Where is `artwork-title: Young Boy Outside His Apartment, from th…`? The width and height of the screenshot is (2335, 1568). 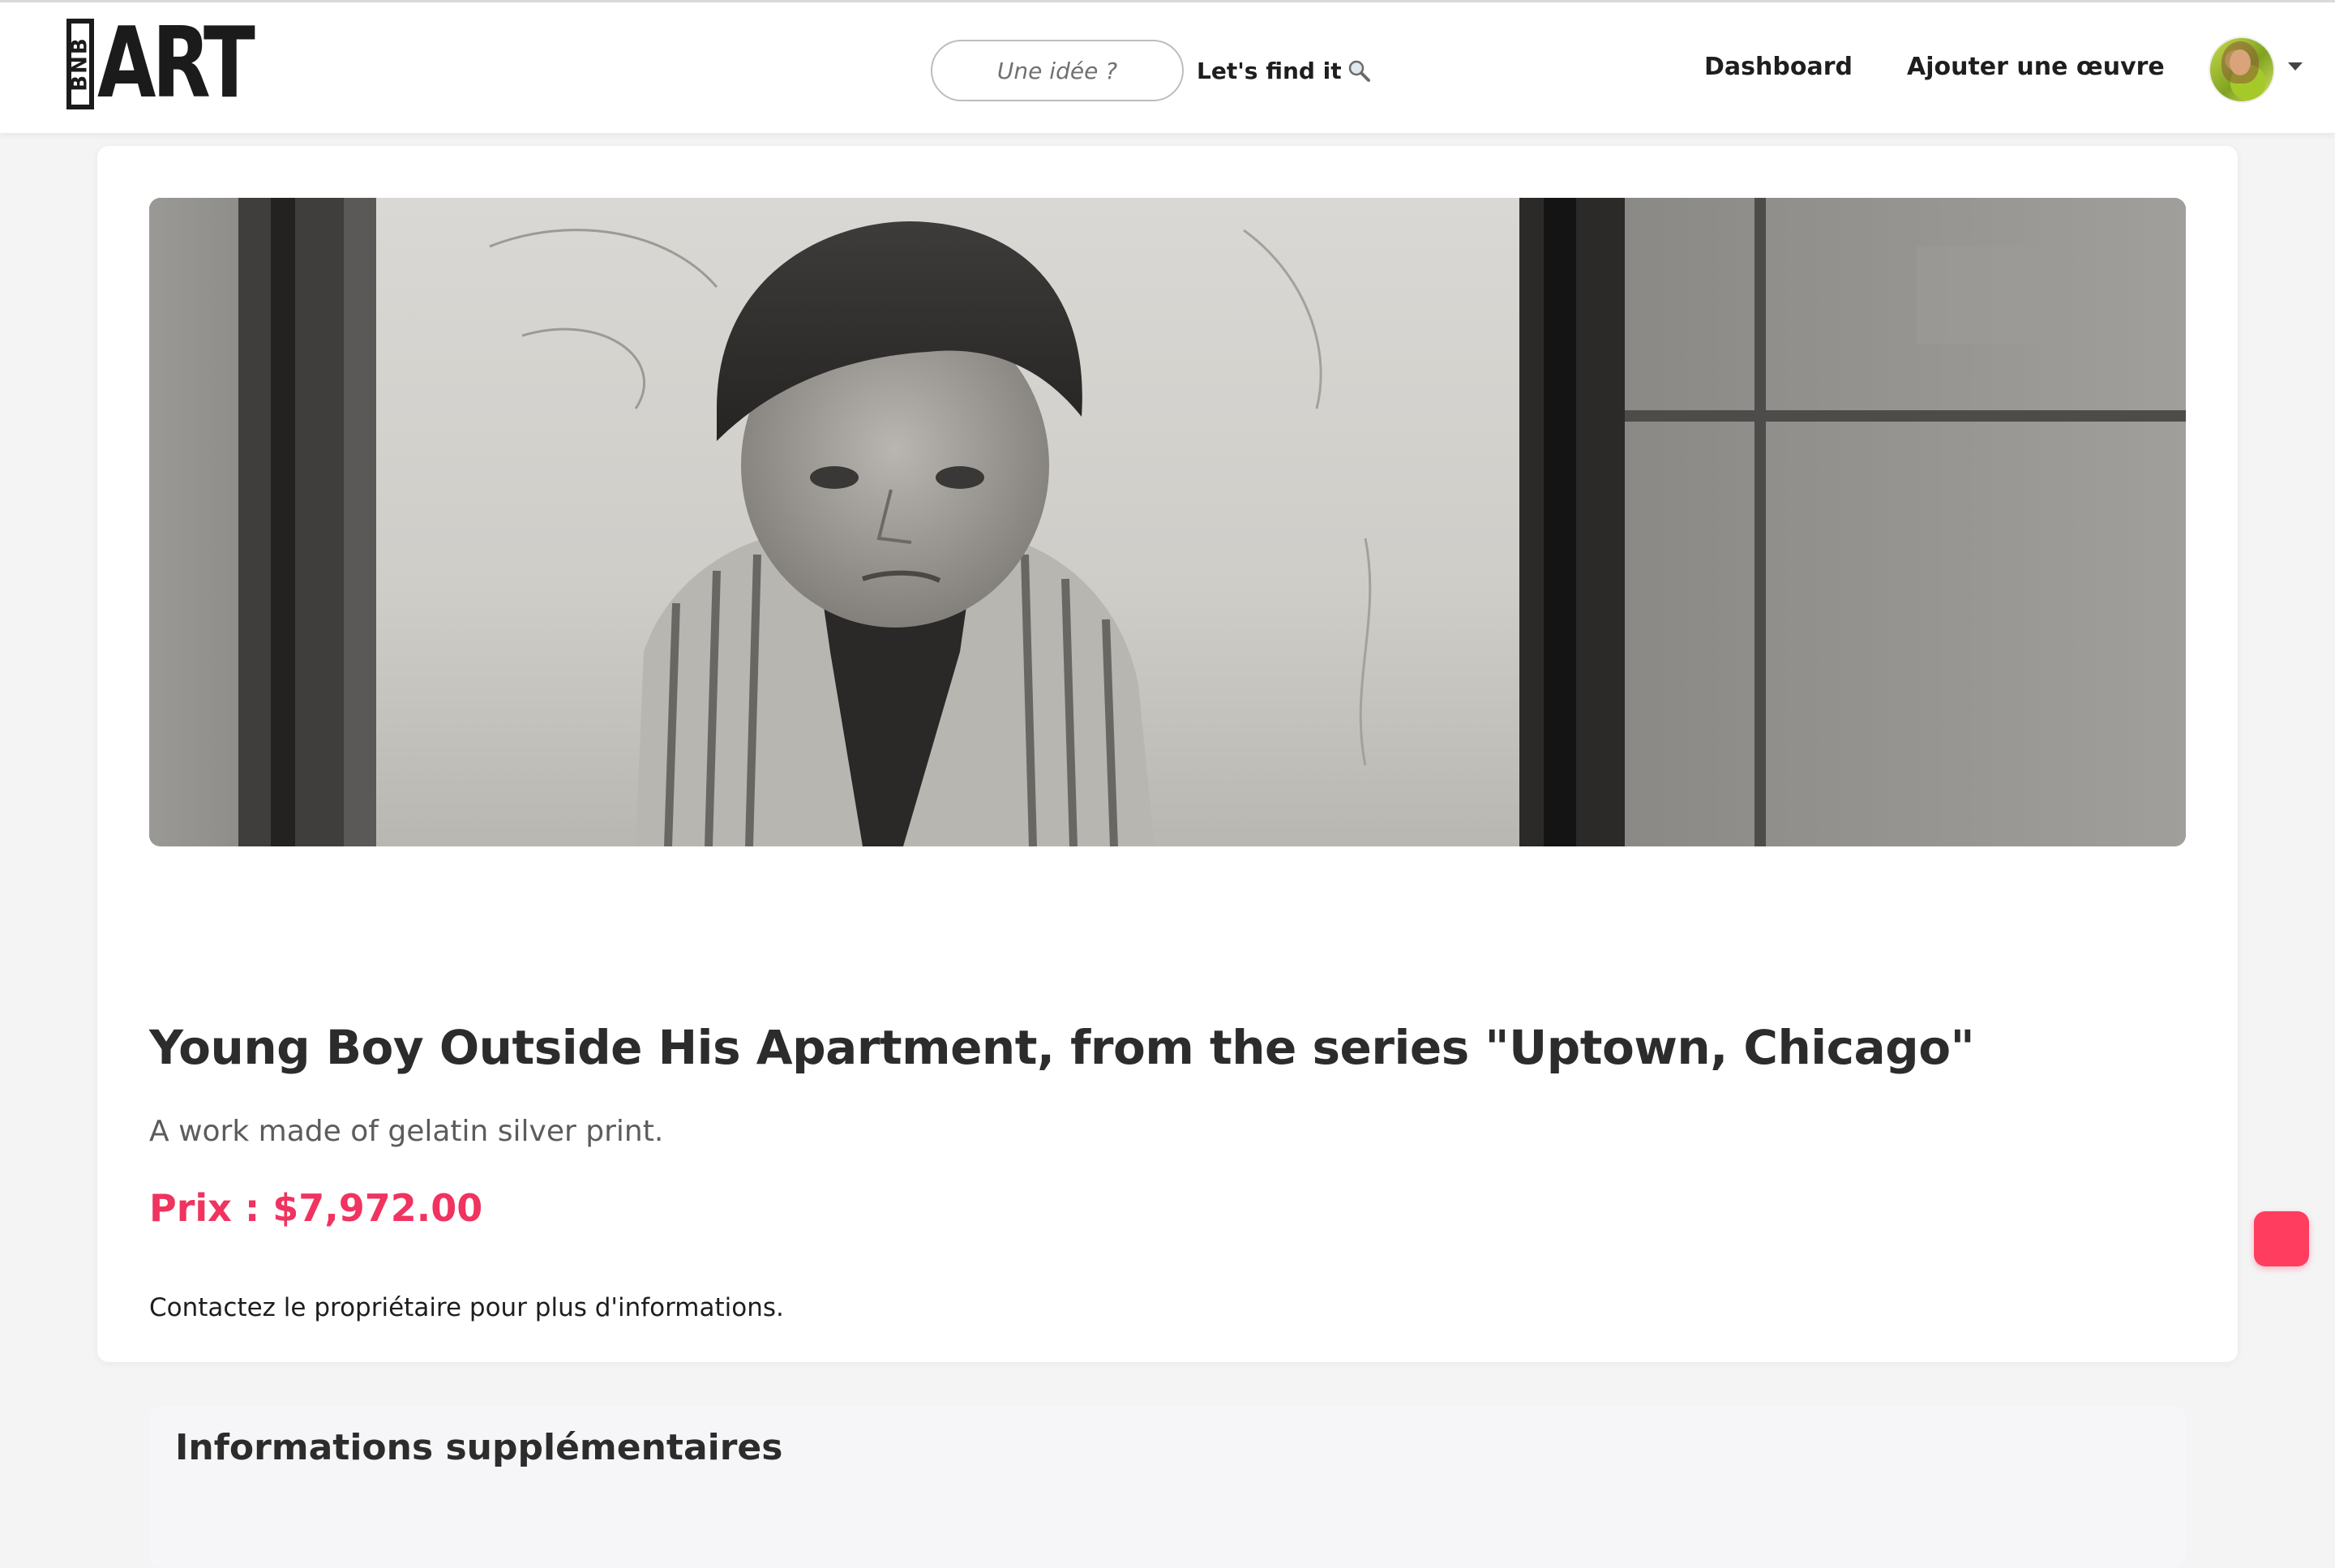
artwork-title: Young Boy Outside His Apartment, from th… is located at coordinates (1062, 1047).